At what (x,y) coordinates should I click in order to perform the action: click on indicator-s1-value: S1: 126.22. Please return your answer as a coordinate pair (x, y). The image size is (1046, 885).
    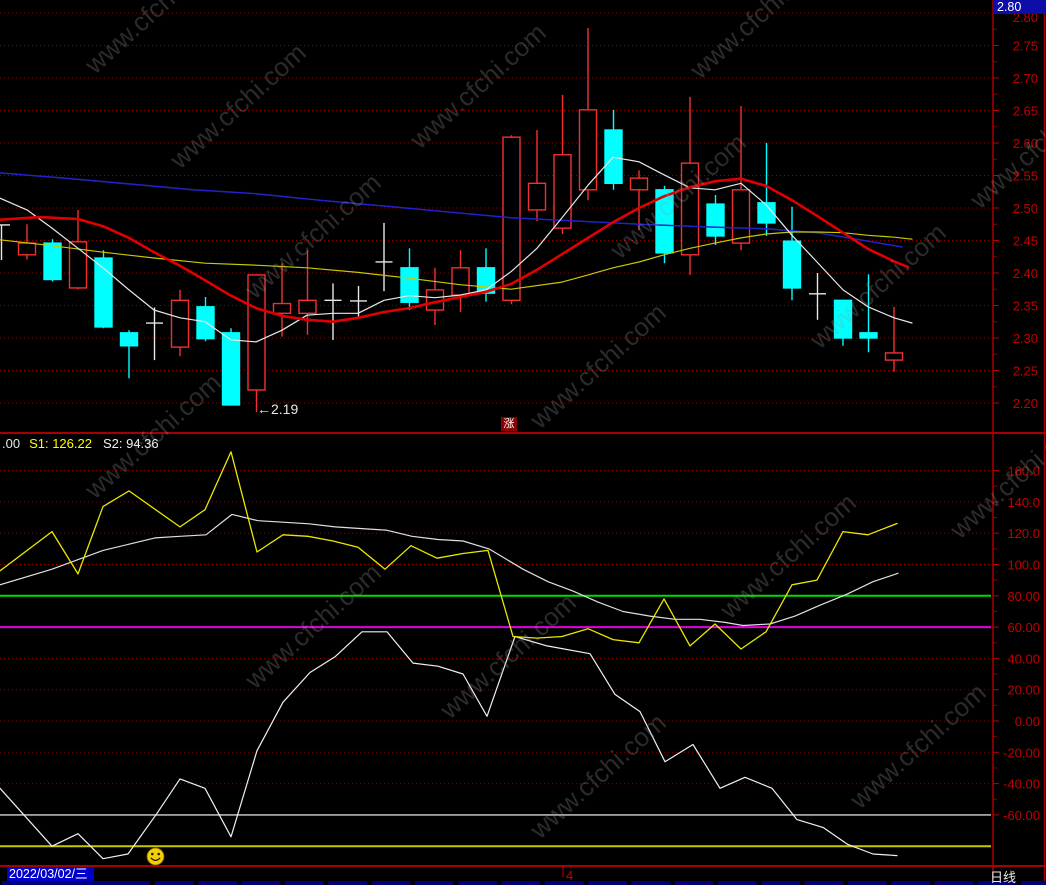
    Looking at the image, I should click on (60, 443).